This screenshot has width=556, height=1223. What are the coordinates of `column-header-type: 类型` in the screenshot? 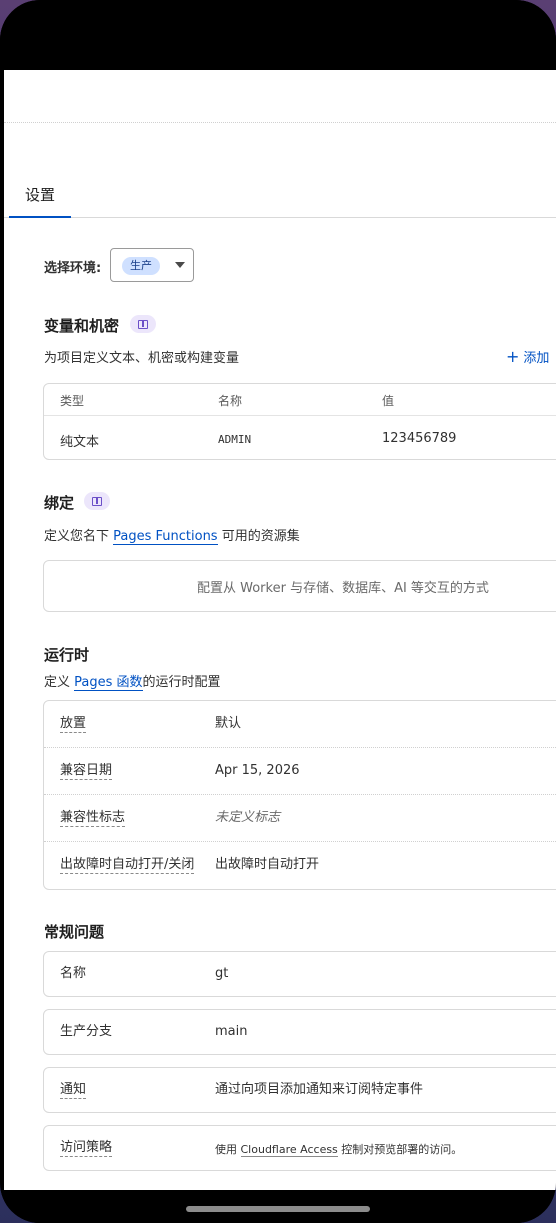 It's located at (72, 401).